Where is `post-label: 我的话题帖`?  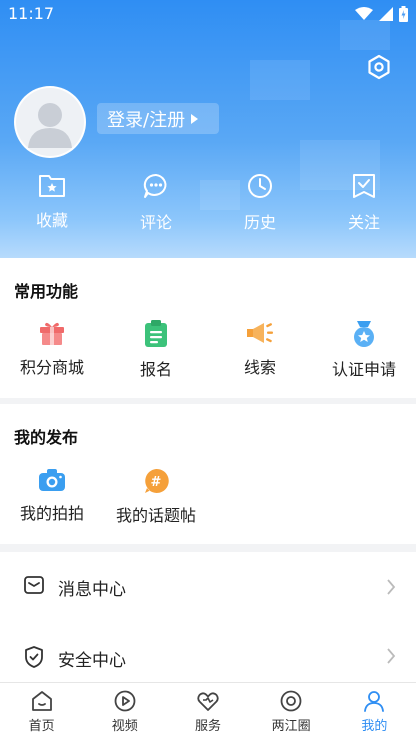
post-label: 我的话题帖 is located at coordinates (155, 515).